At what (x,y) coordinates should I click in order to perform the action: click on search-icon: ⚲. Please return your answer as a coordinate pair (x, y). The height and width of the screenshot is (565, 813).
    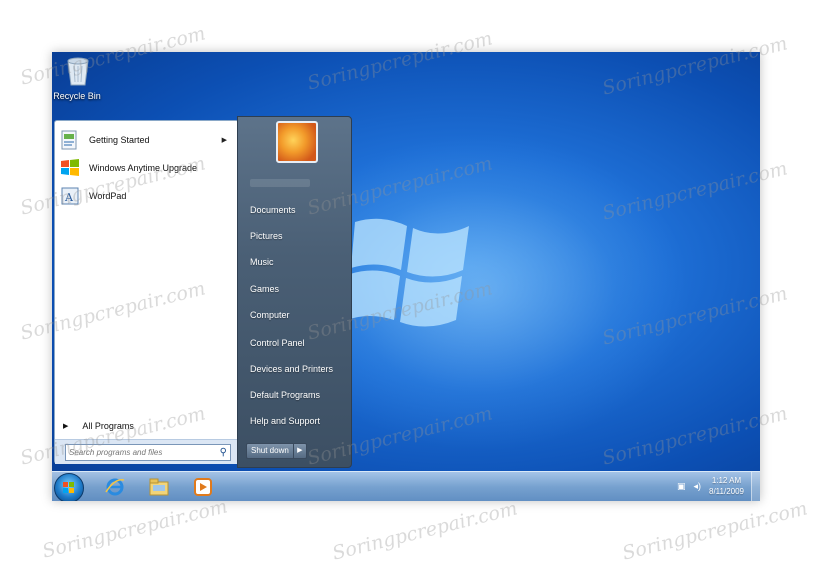
    Looking at the image, I should click on (223, 452).